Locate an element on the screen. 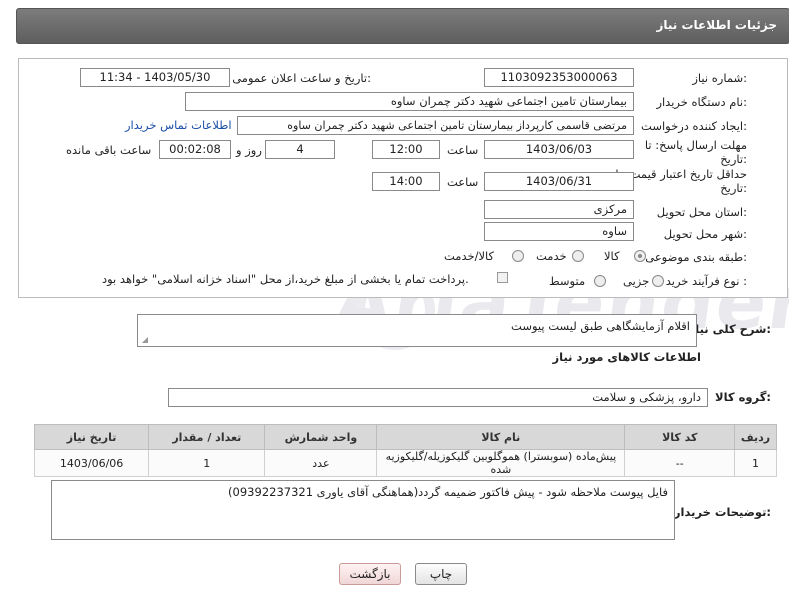 This screenshot has height=598, width=789. description-text: اقلام آزمایشگاهی طبق لیست پیوست is located at coordinates (600, 326).